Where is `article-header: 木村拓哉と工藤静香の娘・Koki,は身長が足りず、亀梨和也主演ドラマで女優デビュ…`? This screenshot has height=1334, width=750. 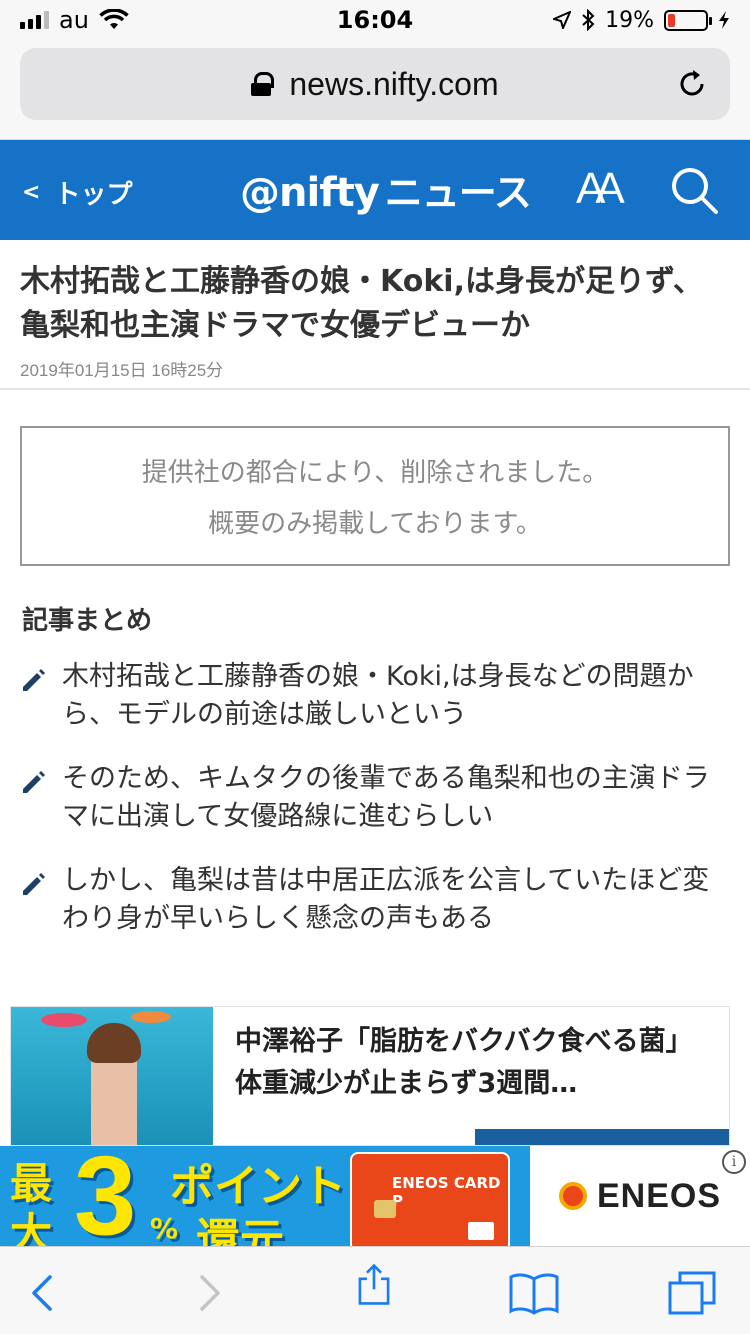
article-header: 木村拓哉と工藤静香の娘・Koki,は身長が足りず、亀梨和也主演ドラマで女優デビュ… is located at coordinates (375, 315).